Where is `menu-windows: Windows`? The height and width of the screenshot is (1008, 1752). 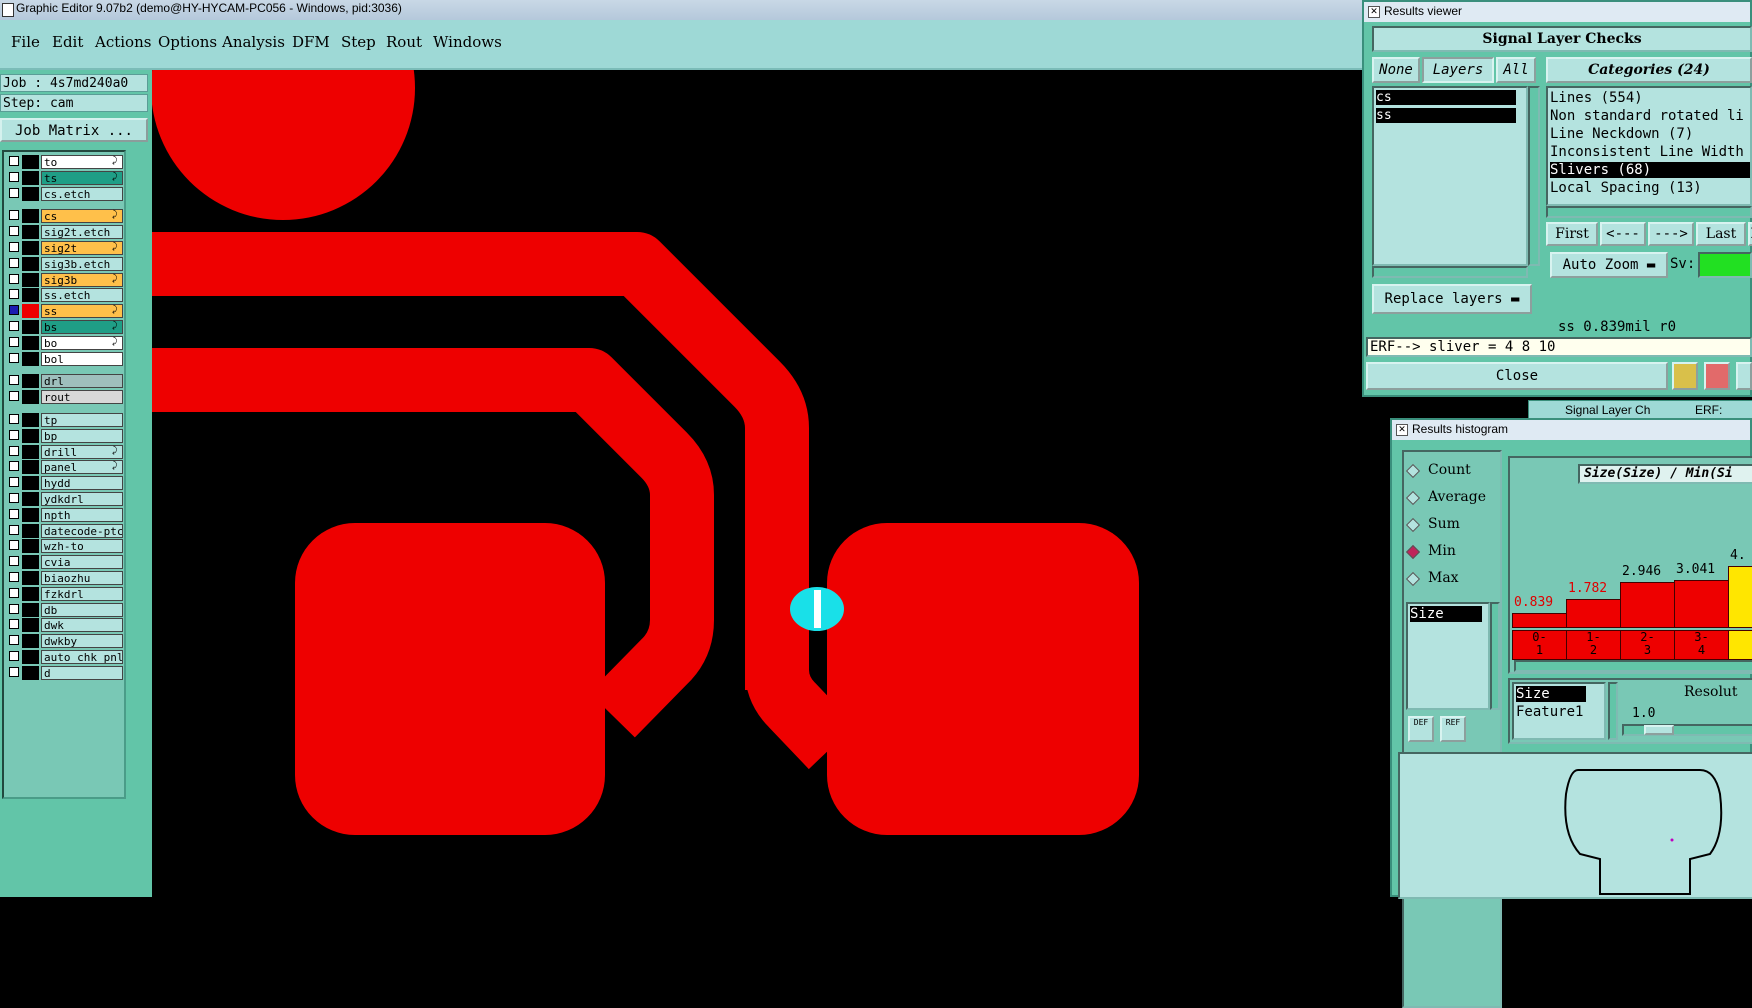 menu-windows: Windows is located at coordinates (467, 42).